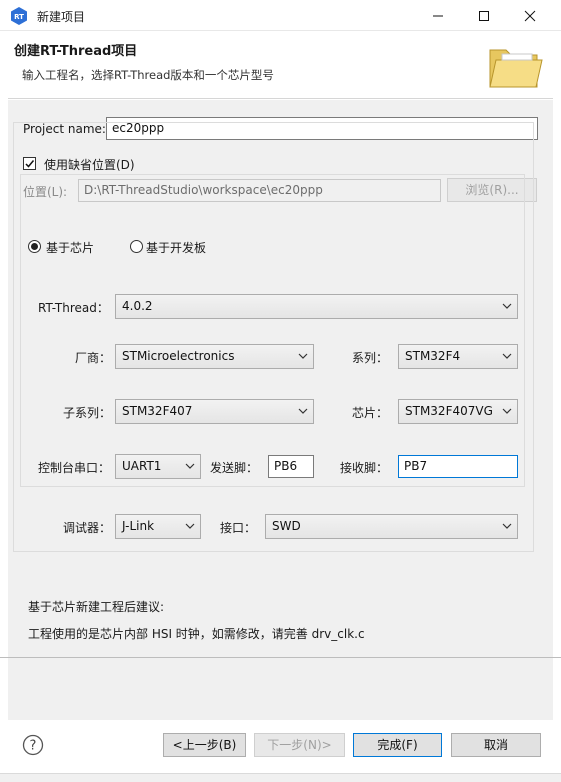  I want to click on chip-select: STM32F407VG, so click(458, 411).